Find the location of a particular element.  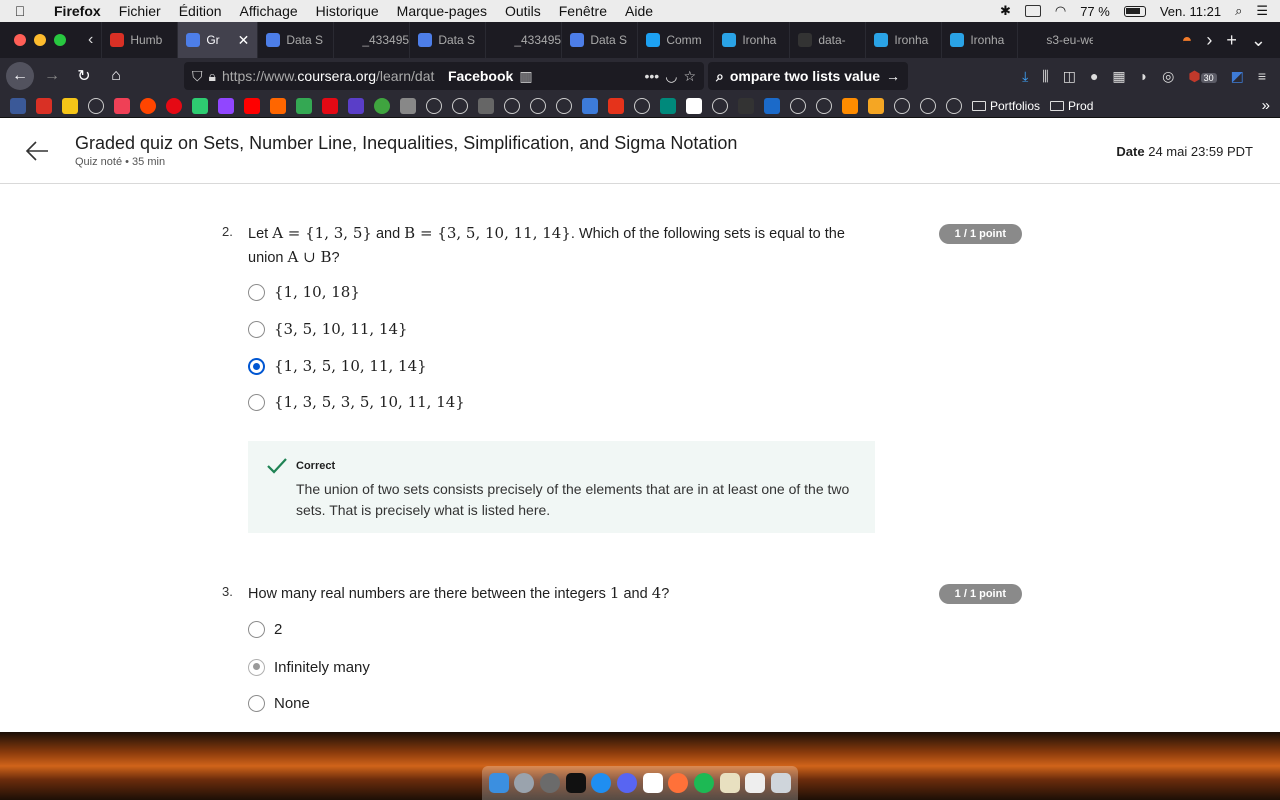

menu-edition: Édition is located at coordinates (200, 11).